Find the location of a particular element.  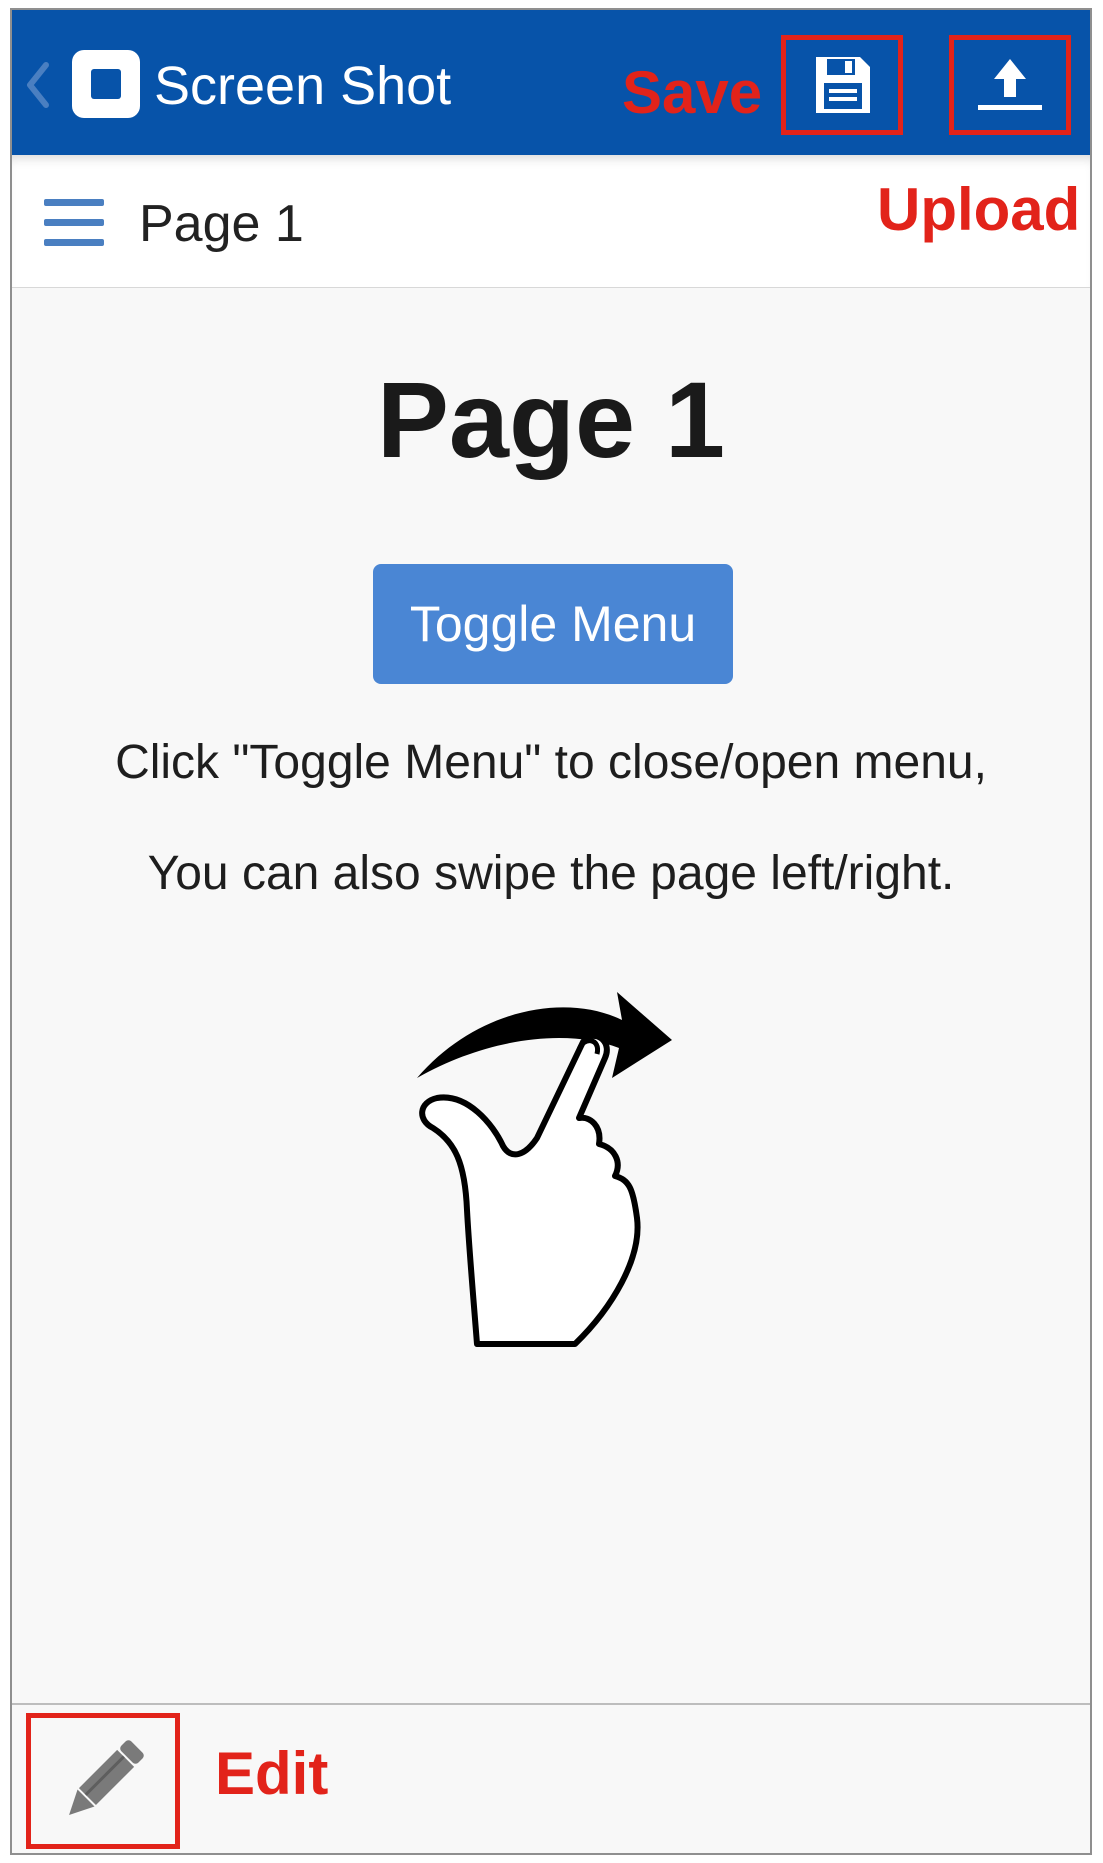

title-bar: Screen Shot Save is located at coordinates (551, 82).